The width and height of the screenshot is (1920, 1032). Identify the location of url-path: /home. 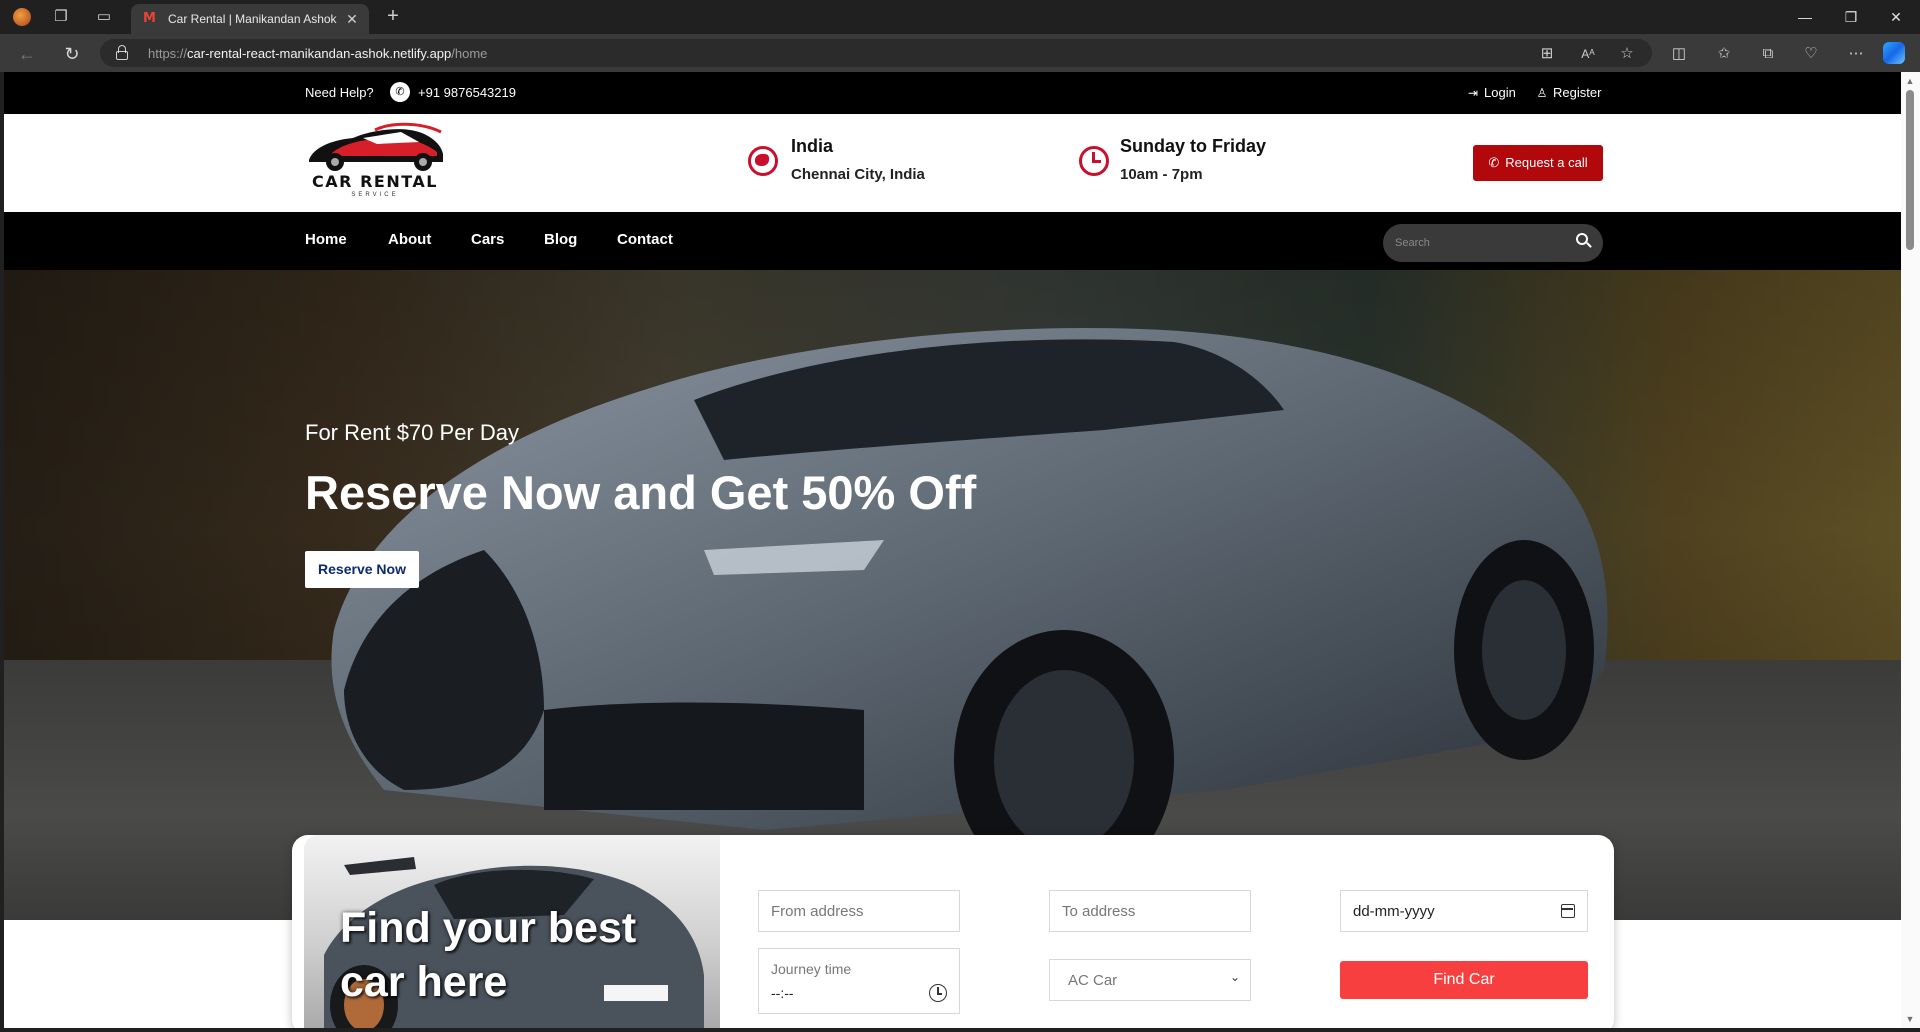
(469, 53).